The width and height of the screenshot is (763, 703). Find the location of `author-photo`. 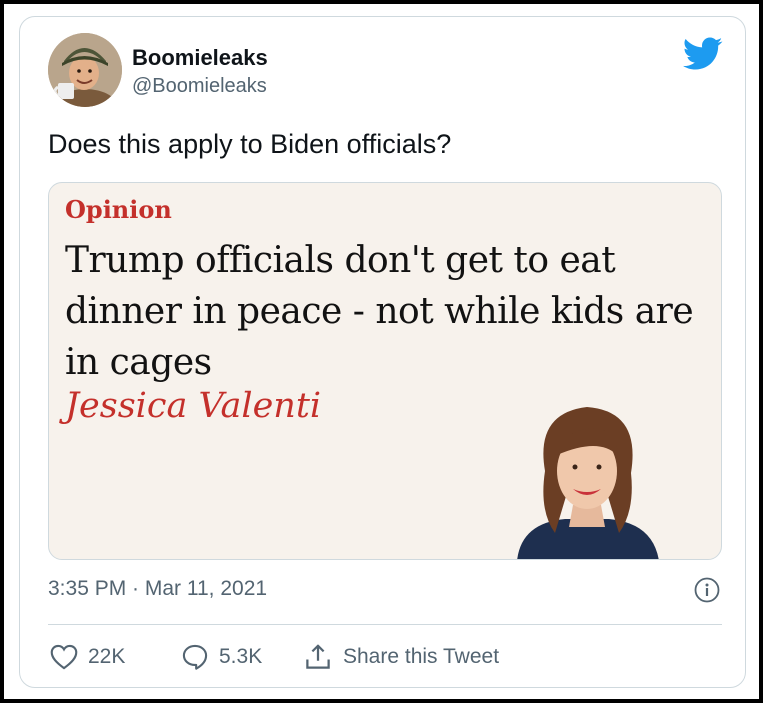

author-photo is located at coordinates (588, 483).